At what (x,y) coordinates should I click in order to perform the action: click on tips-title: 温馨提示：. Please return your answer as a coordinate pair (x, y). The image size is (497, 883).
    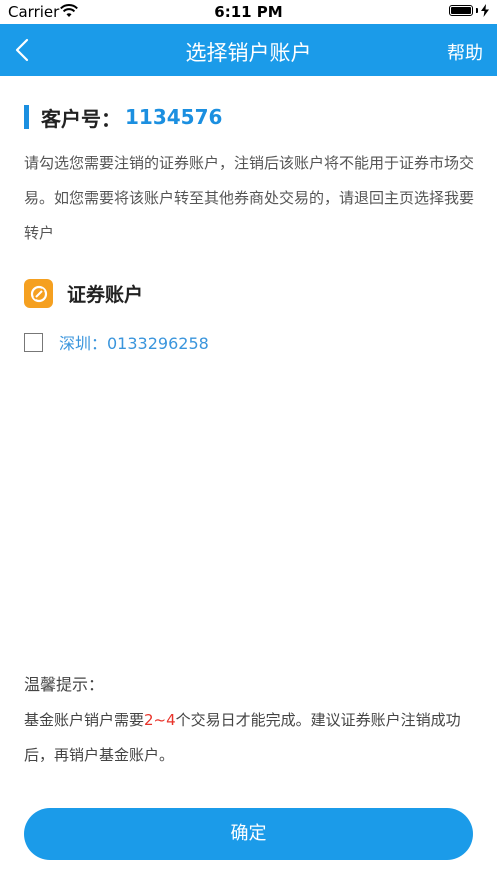
    Looking at the image, I should click on (64, 684).